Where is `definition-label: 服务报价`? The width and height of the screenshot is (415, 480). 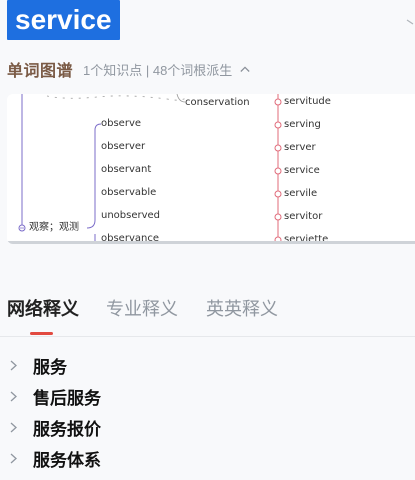
definition-label: 服务报价 is located at coordinates (67, 430).